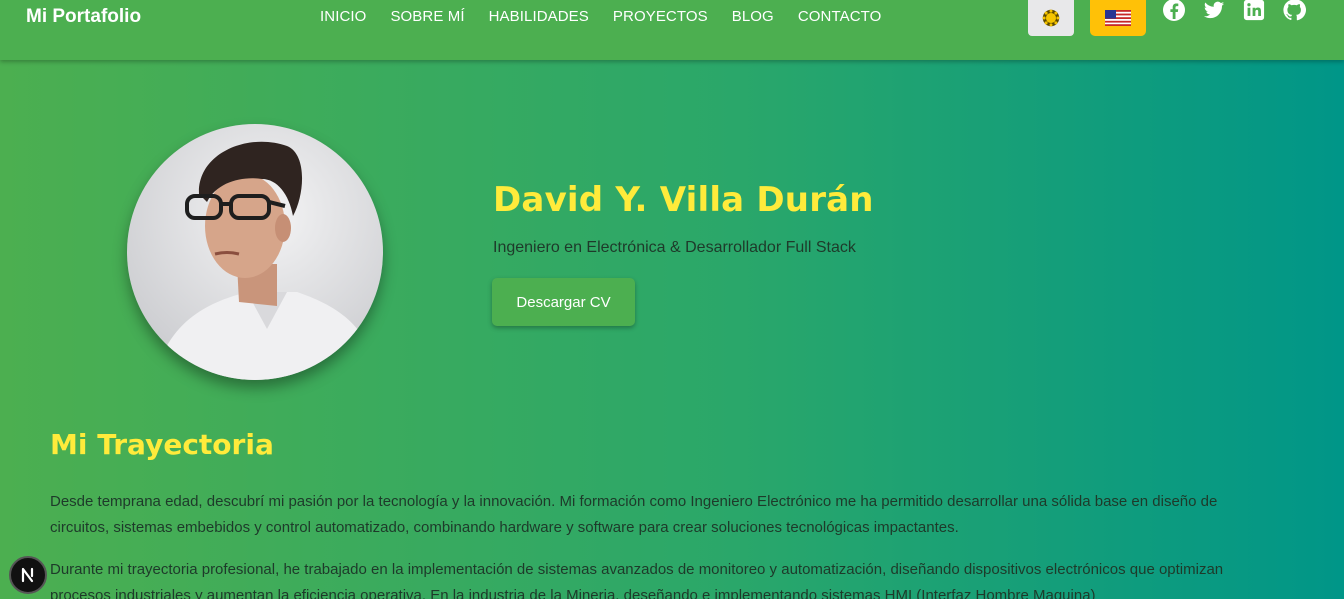  I want to click on nav-link-contacto: CONTACTO, so click(840, 16).